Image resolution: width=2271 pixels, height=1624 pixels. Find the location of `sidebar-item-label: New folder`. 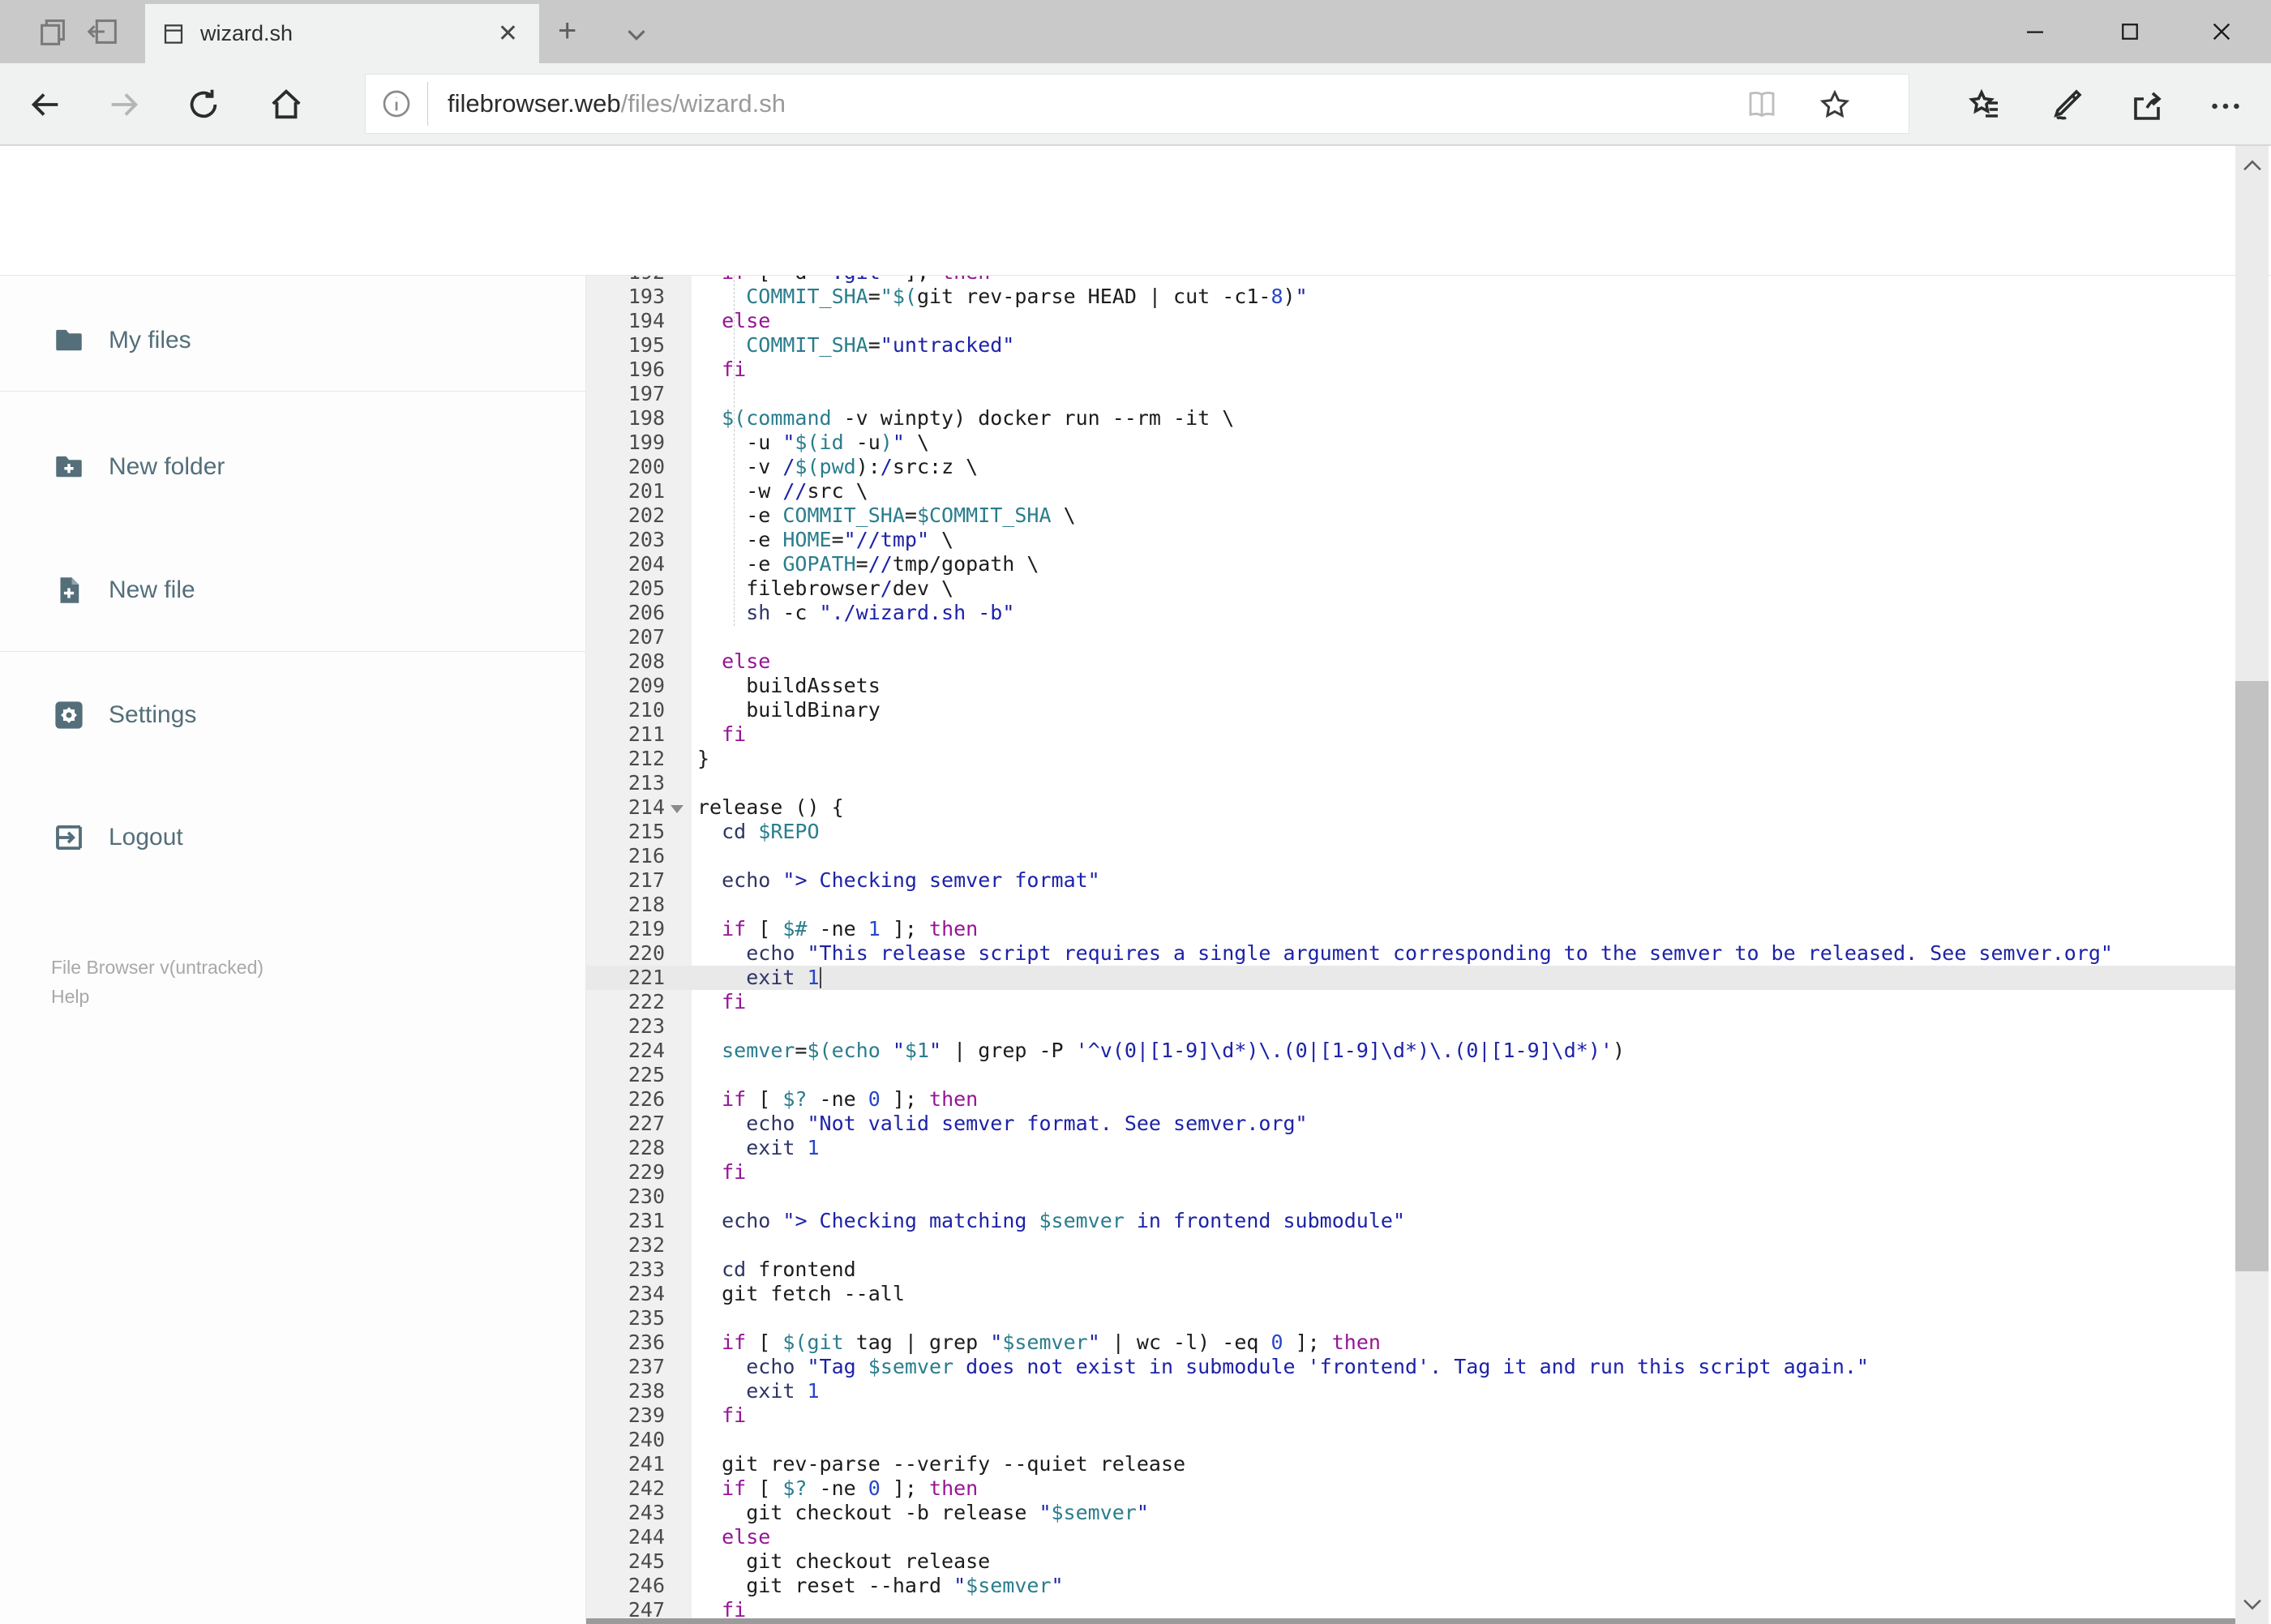

sidebar-item-label: New folder is located at coordinates (167, 467).